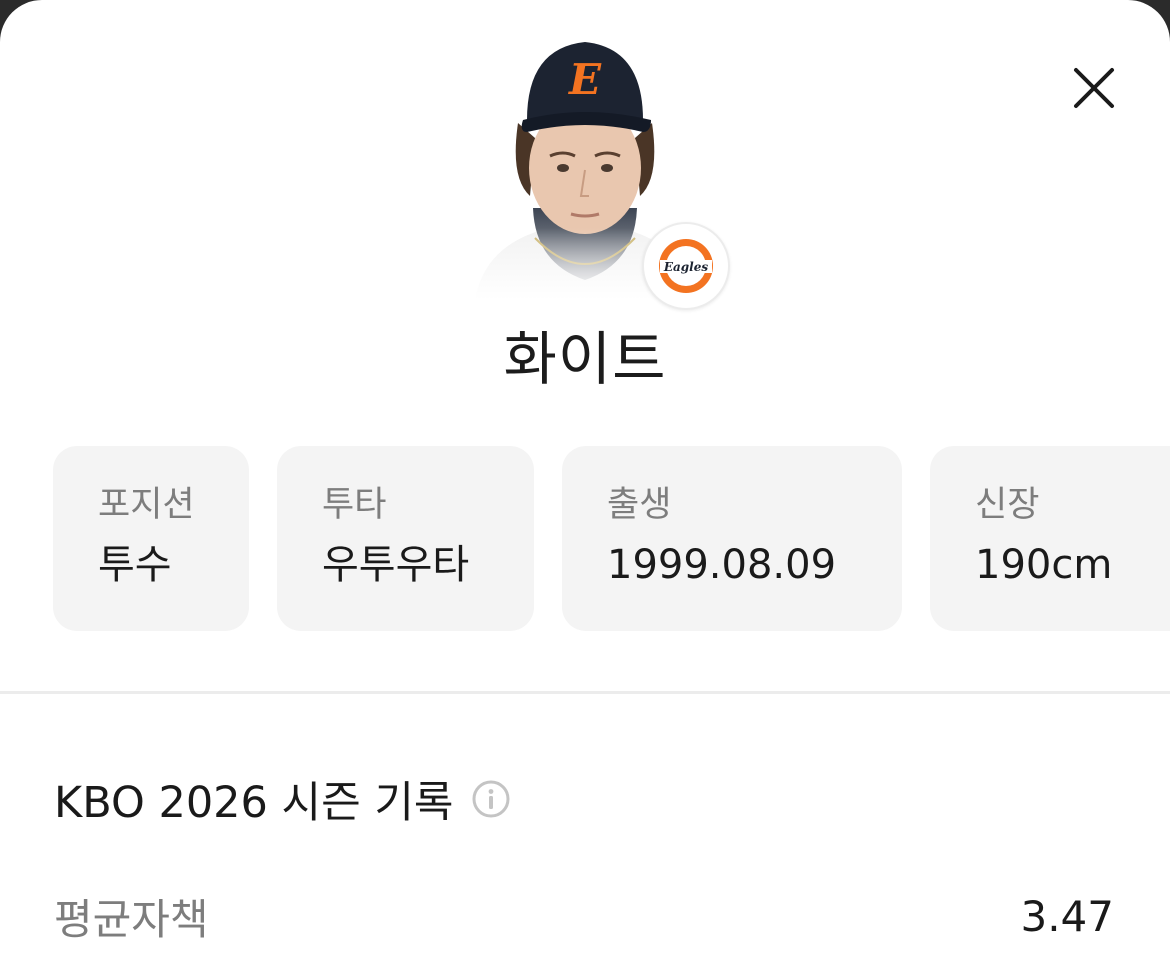 The image size is (1170, 955). I want to click on stats-section-title: KBO 2026 시즌 기록, so click(282, 799).